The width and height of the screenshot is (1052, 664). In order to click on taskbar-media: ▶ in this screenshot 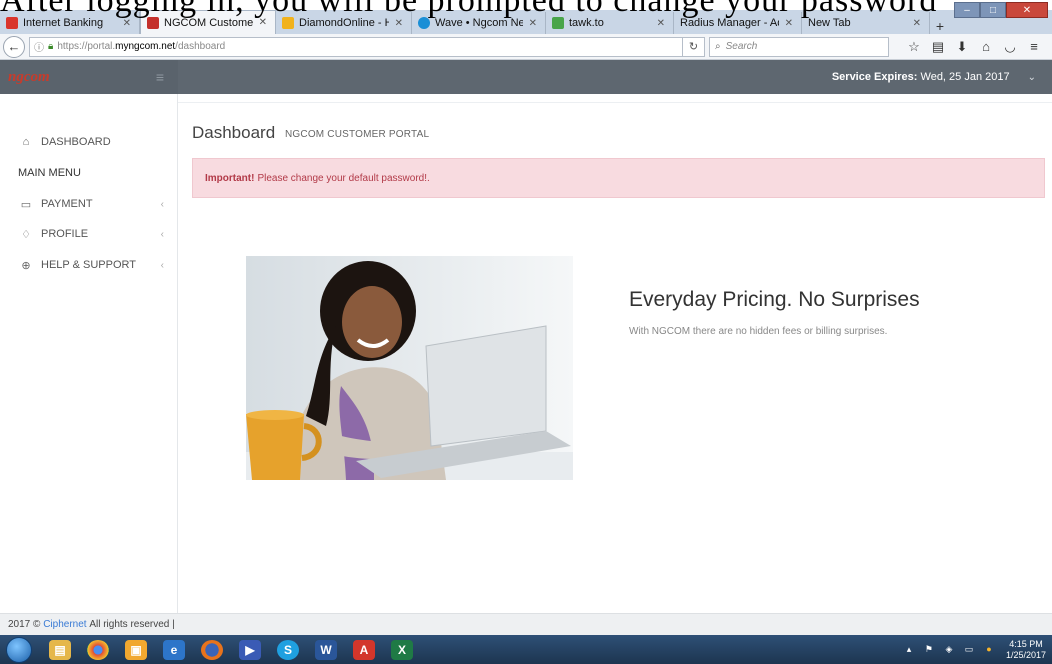, I will do `click(250, 650)`.